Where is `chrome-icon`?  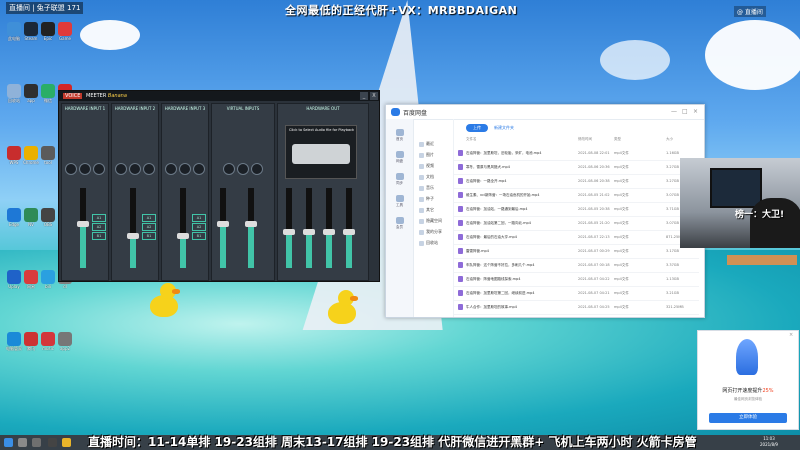 chrome-icon is located at coordinates (66, 442).